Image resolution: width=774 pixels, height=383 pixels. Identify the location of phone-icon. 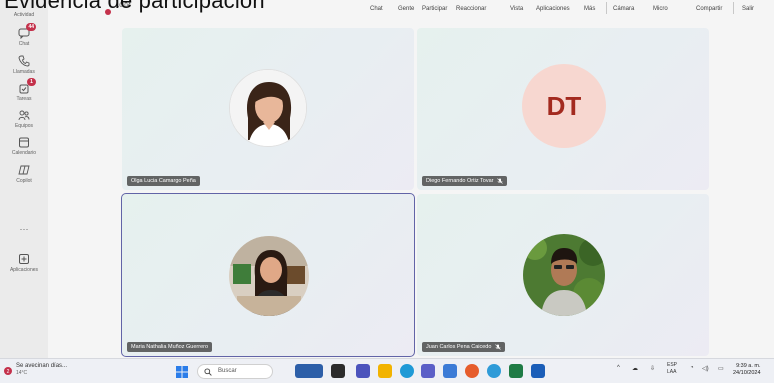
(24, 61).